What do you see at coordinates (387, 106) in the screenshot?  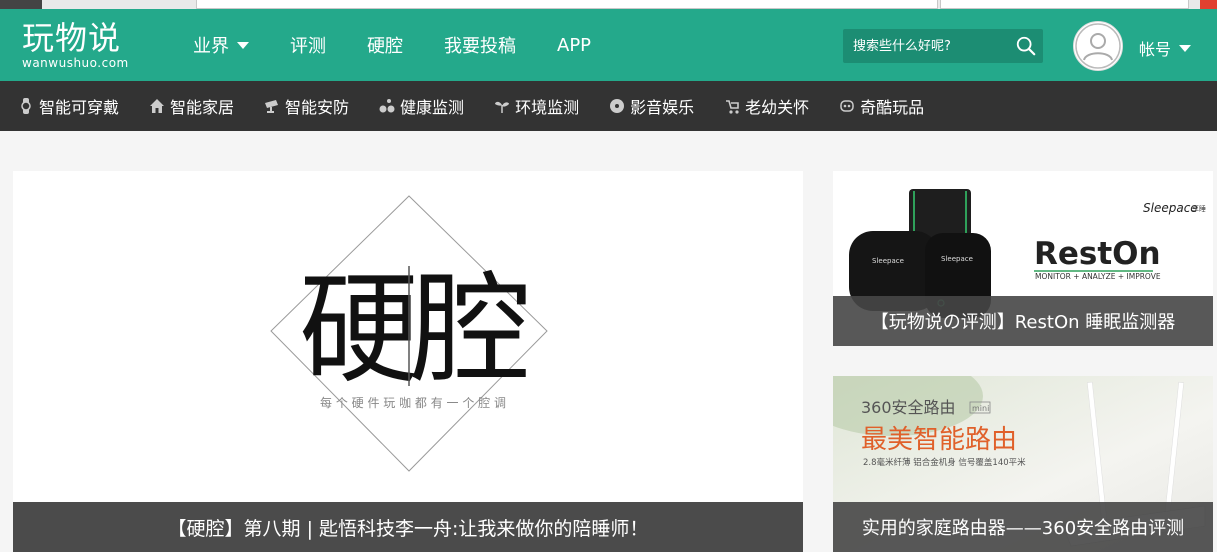 I see `bike-icon` at bounding box center [387, 106].